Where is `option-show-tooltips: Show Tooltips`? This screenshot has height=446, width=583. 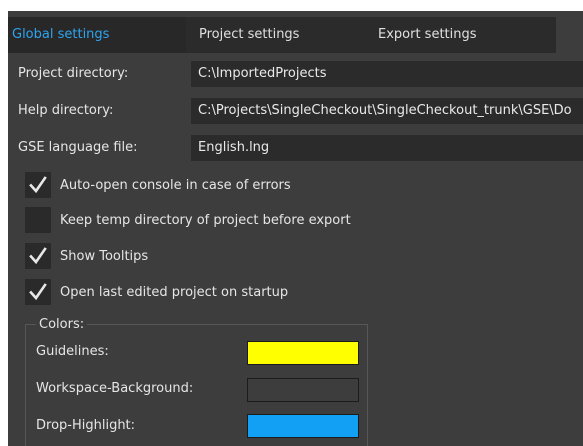 option-show-tooltips: Show Tooltips is located at coordinates (86, 256).